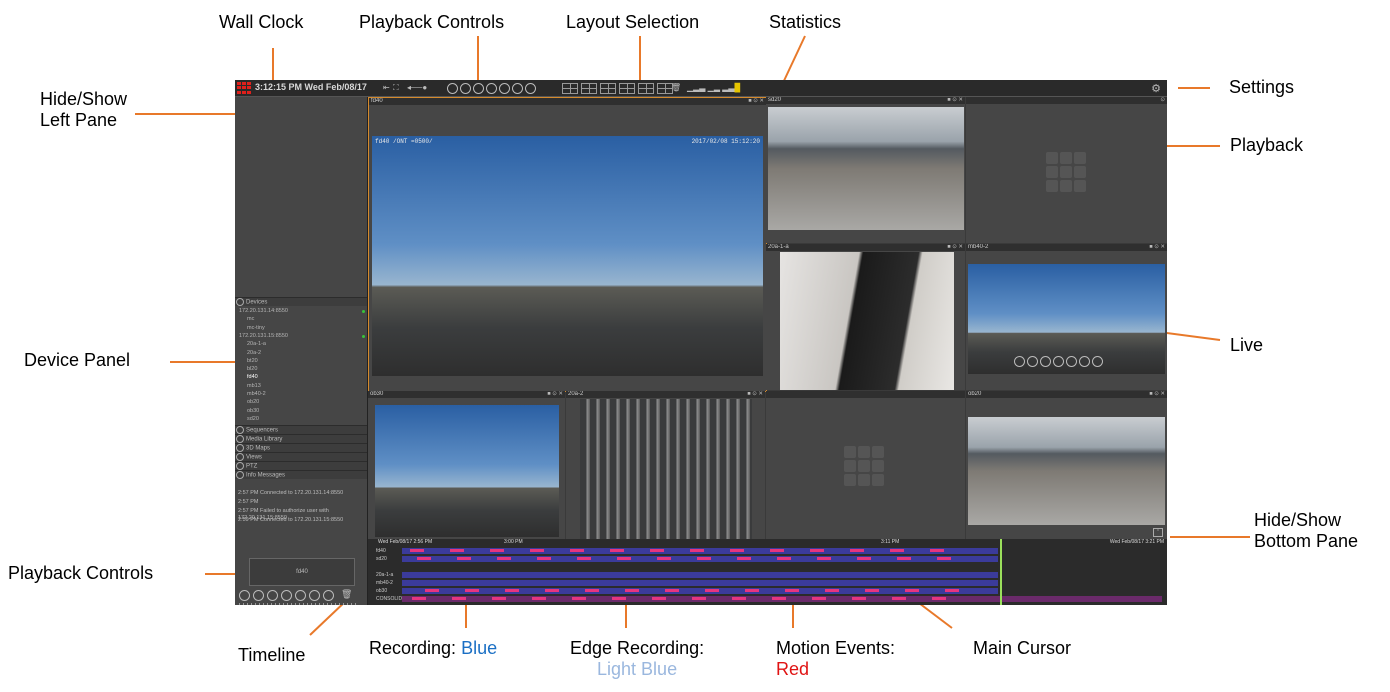 This screenshot has width=1390, height=692. Describe the element at coordinates (627, 88) in the screenshot. I see `layout-1p7-icon` at that location.